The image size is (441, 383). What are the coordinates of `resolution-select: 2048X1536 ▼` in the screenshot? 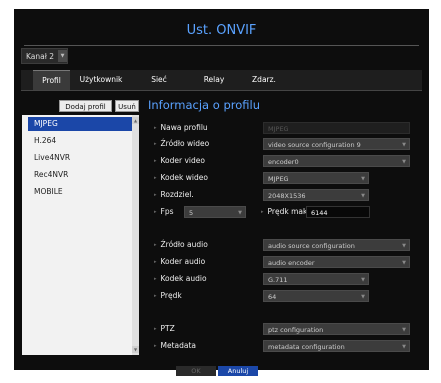 It's located at (316, 195).